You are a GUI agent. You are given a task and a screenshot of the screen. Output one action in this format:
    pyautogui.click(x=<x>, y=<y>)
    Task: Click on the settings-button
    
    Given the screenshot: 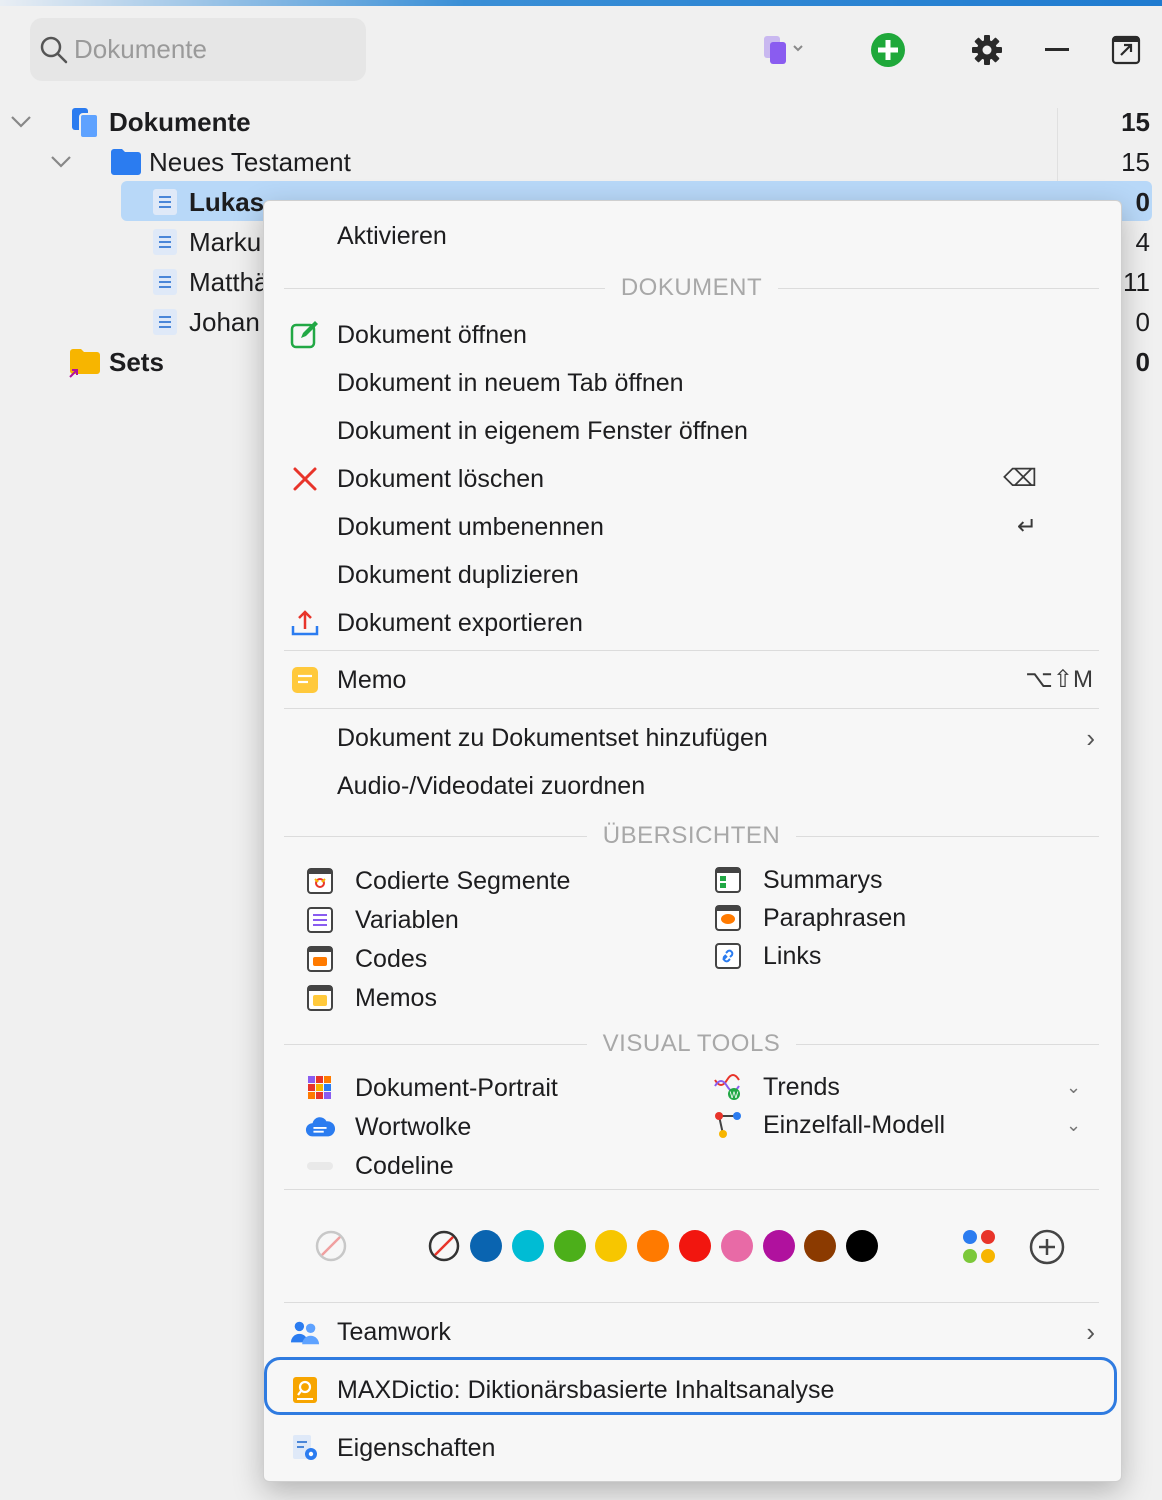 What is the action you would take?
    pyautogui.click(x=987, y=50)
    